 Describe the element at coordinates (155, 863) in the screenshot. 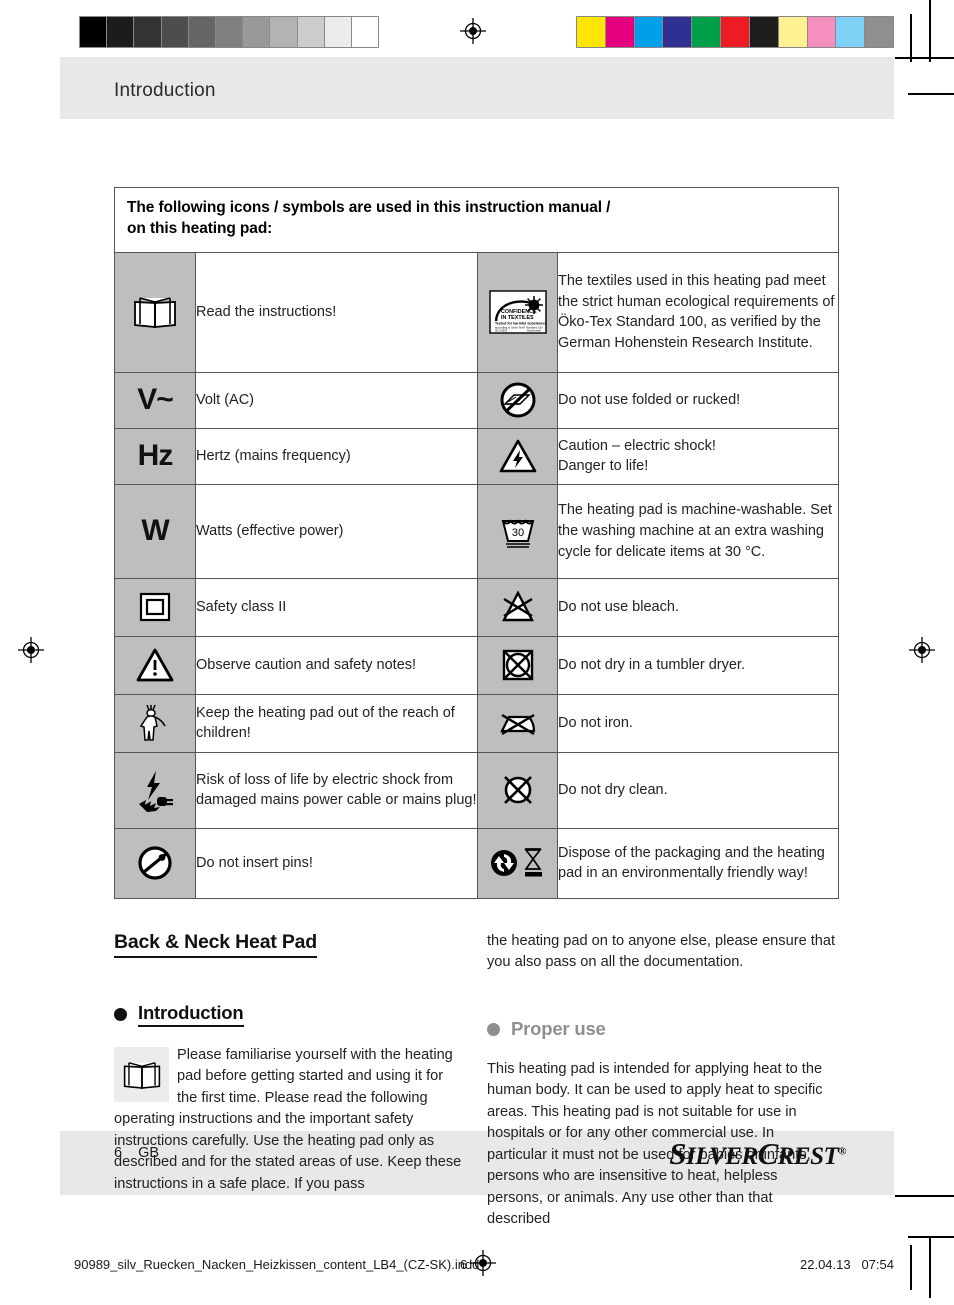

I see `do-not-insert-pins-icon` at that location.